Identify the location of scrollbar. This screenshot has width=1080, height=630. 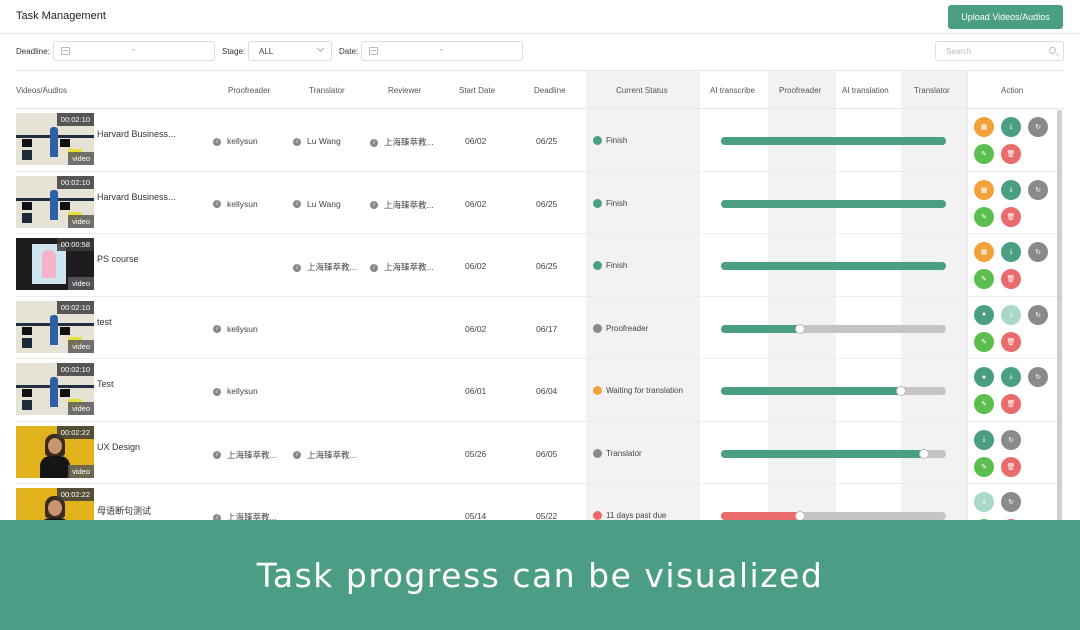
(1059, 315).